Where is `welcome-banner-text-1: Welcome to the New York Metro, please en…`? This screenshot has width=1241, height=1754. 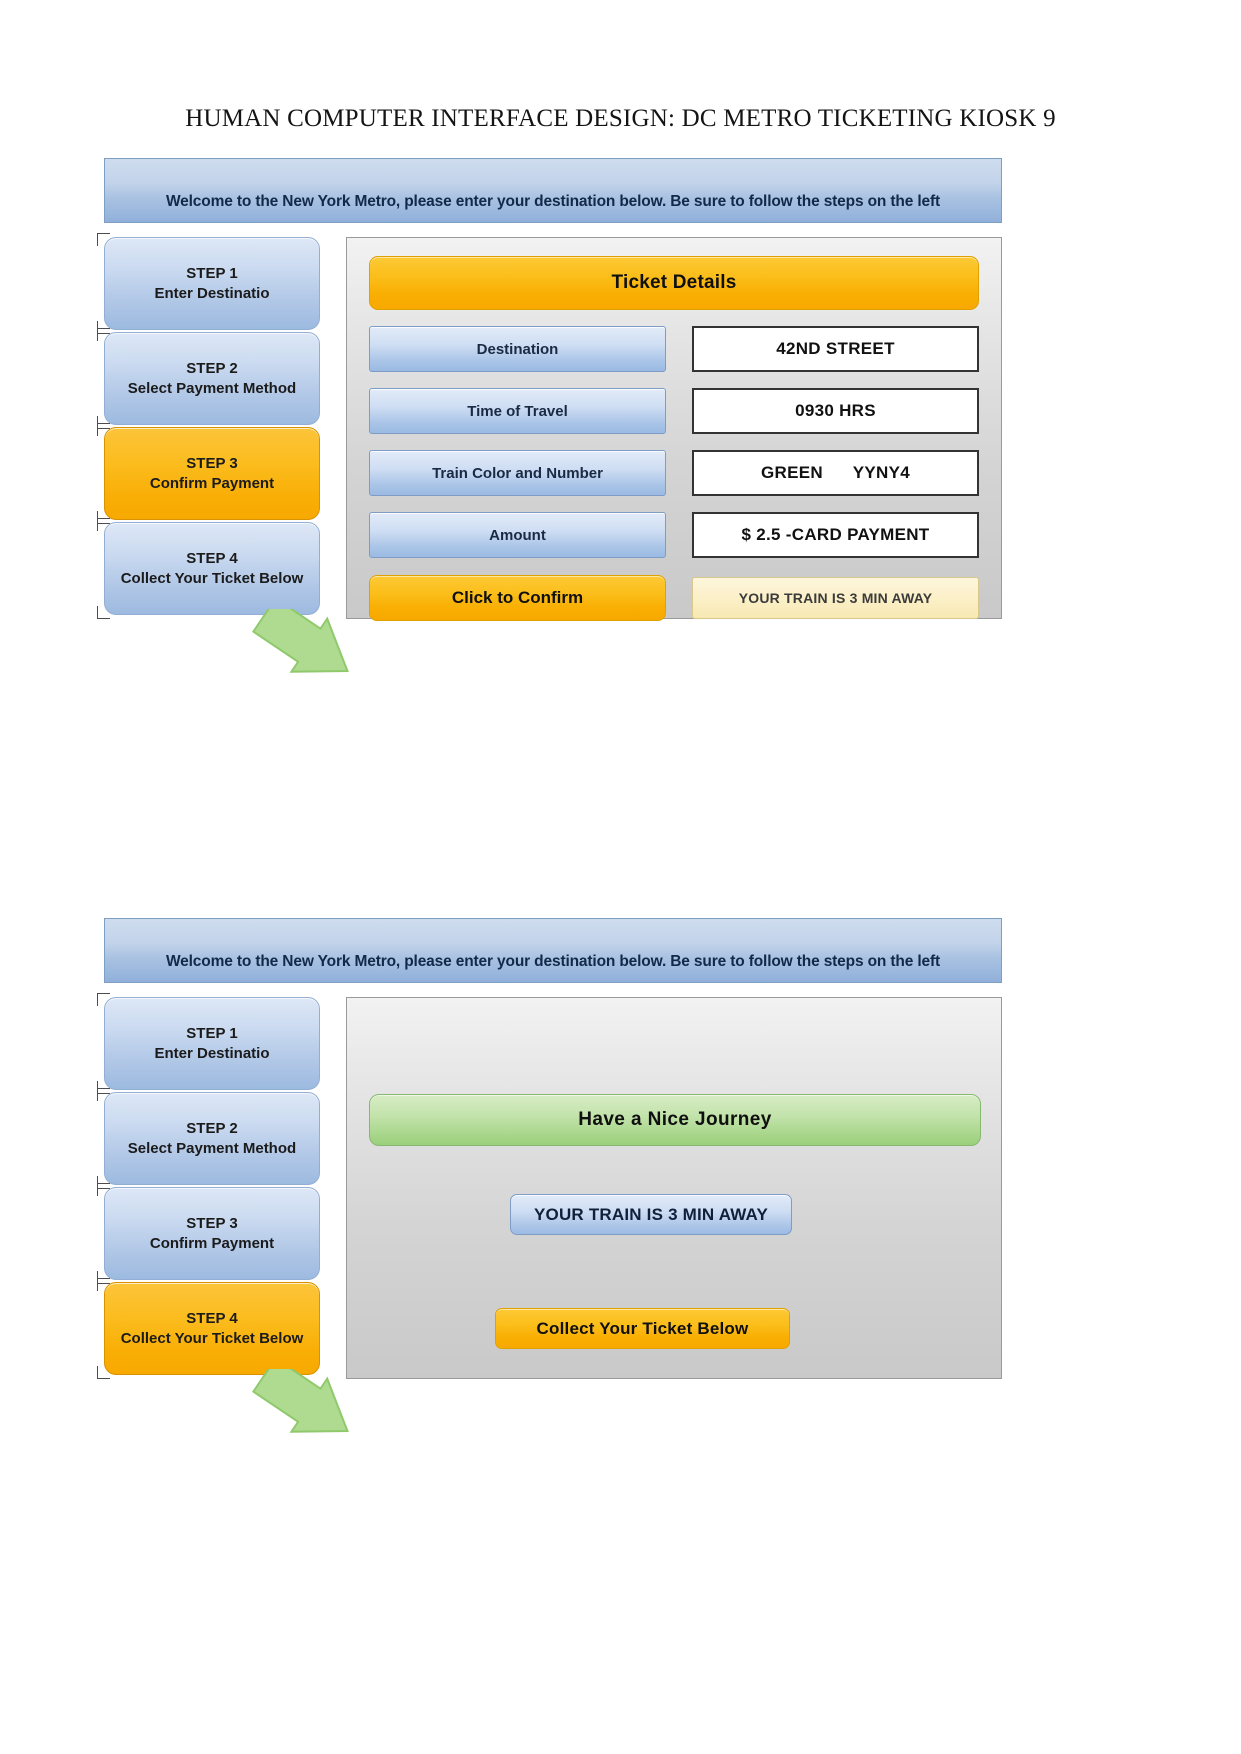 welcome-banner-text-1: Welcome to the New York Metro, please en… is located at coordinates (552, 201).